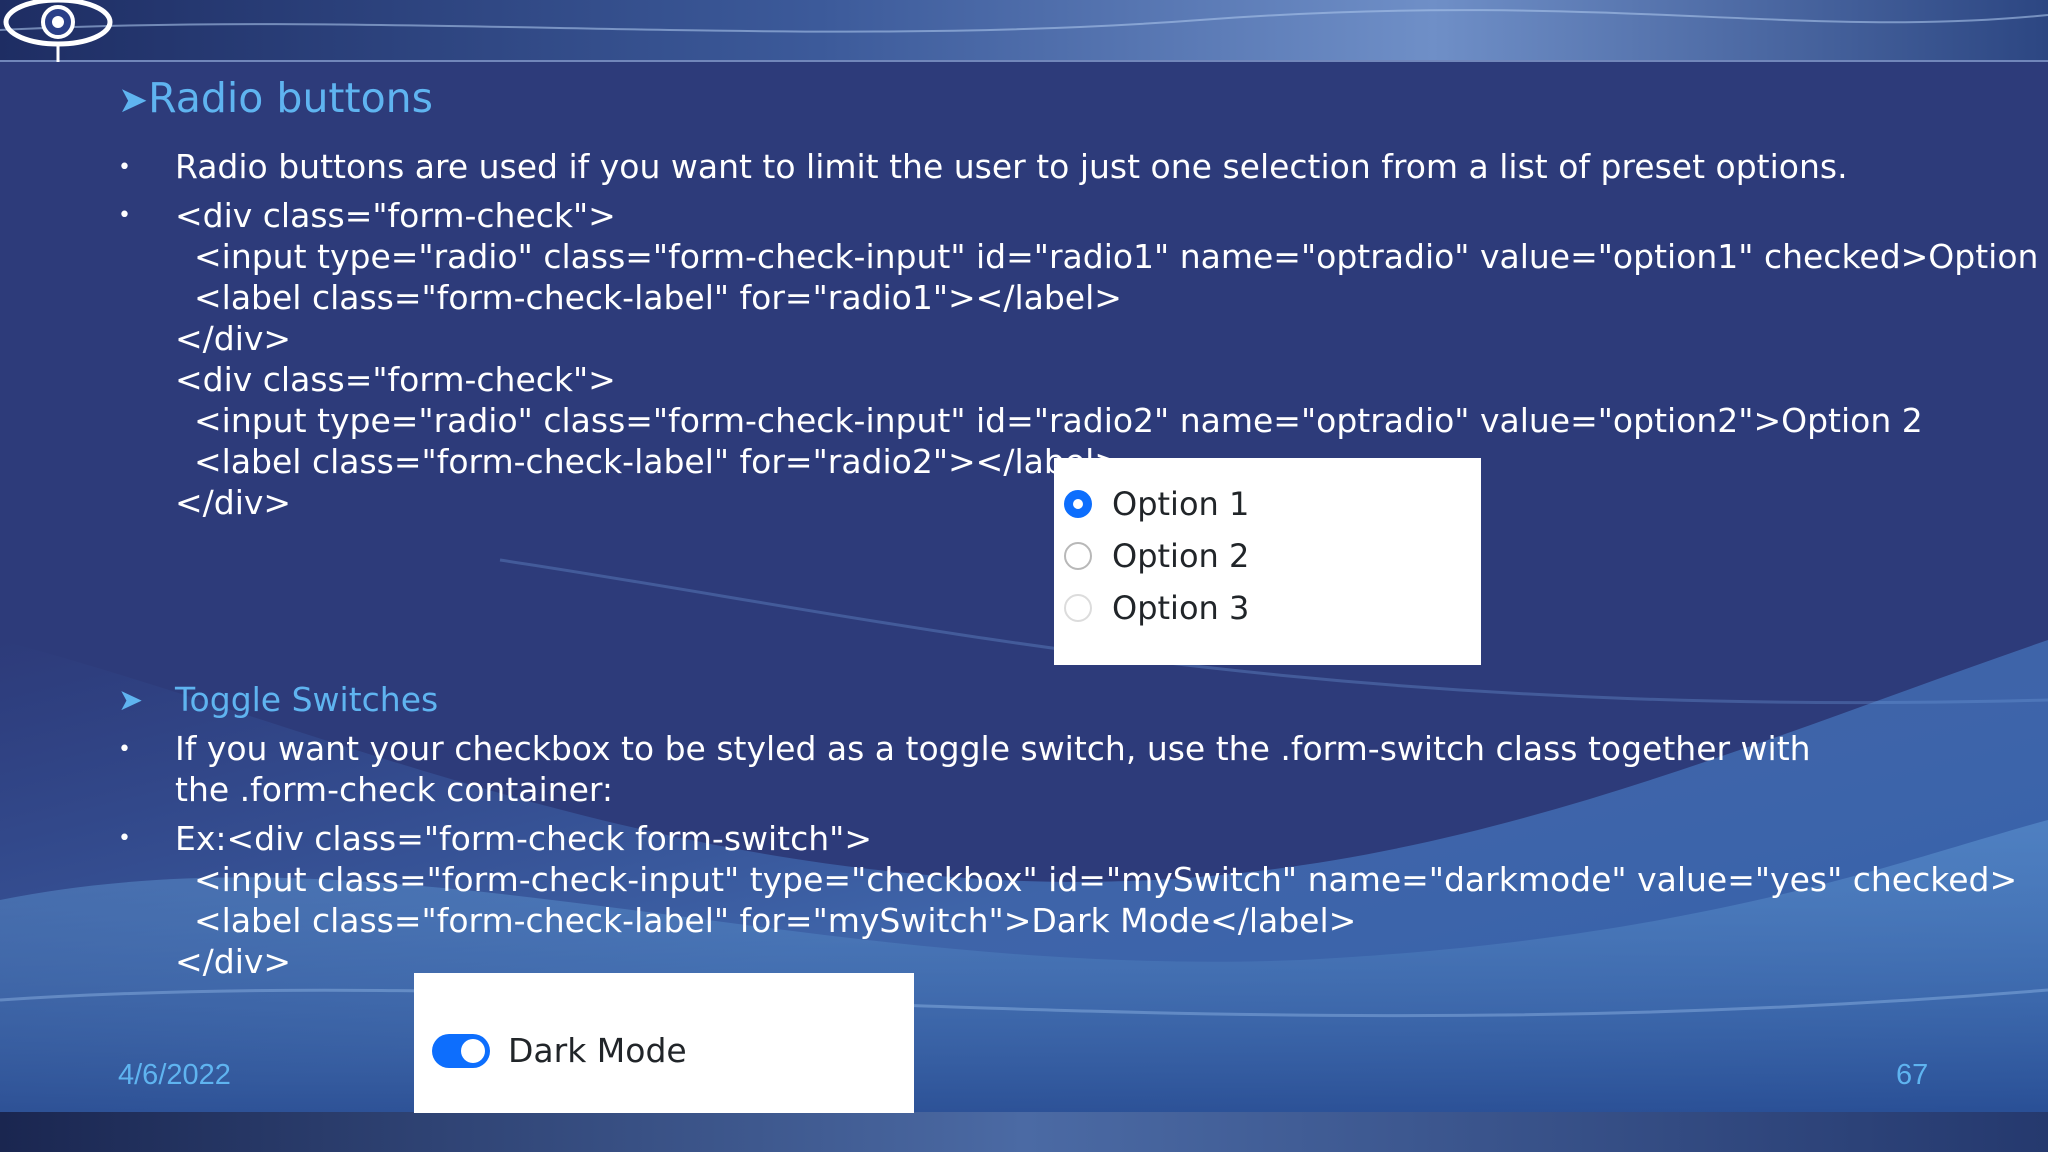  I want to click on radio-option-2: Option 2, so click(1156, 556).